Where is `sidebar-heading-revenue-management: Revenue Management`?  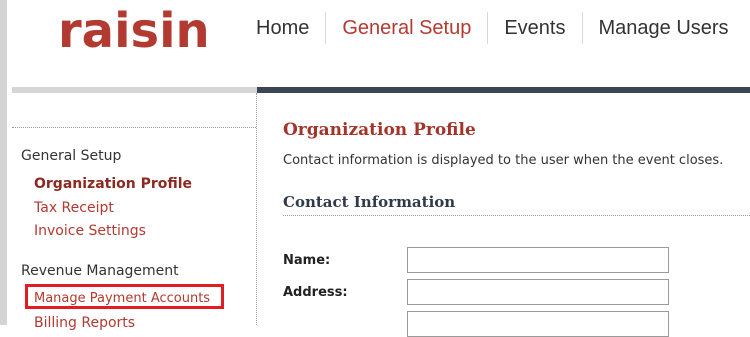
sidebar-heading-revenue-management: Revenue Management is located at coordinates (100, 271).